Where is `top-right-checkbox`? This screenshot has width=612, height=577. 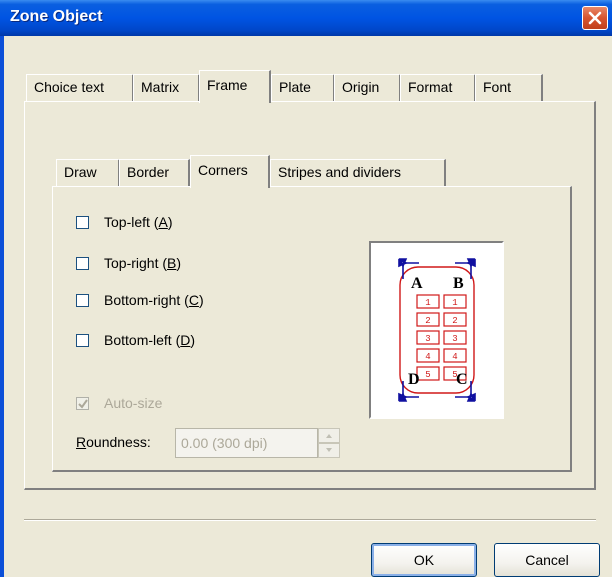 top-right-checkbox is located at coordinates (82, 263).